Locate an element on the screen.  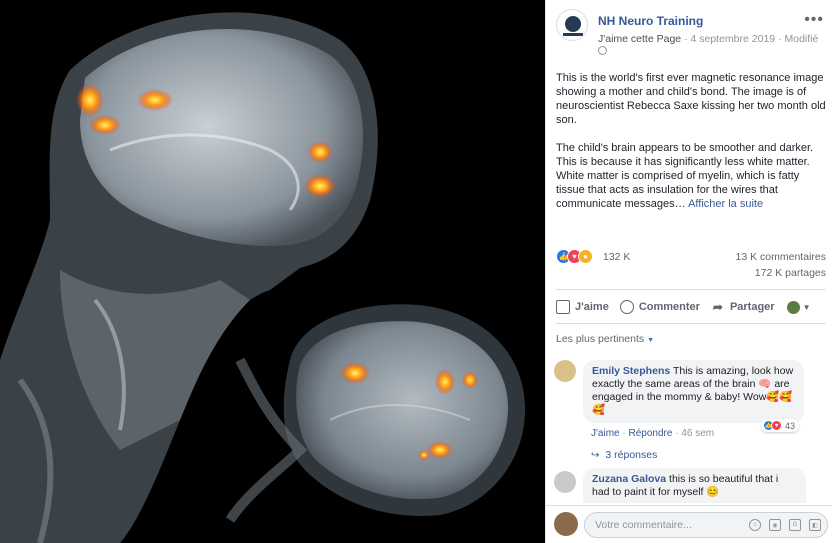
share-button: ➦ Partager is located at coordinates (743, 307).